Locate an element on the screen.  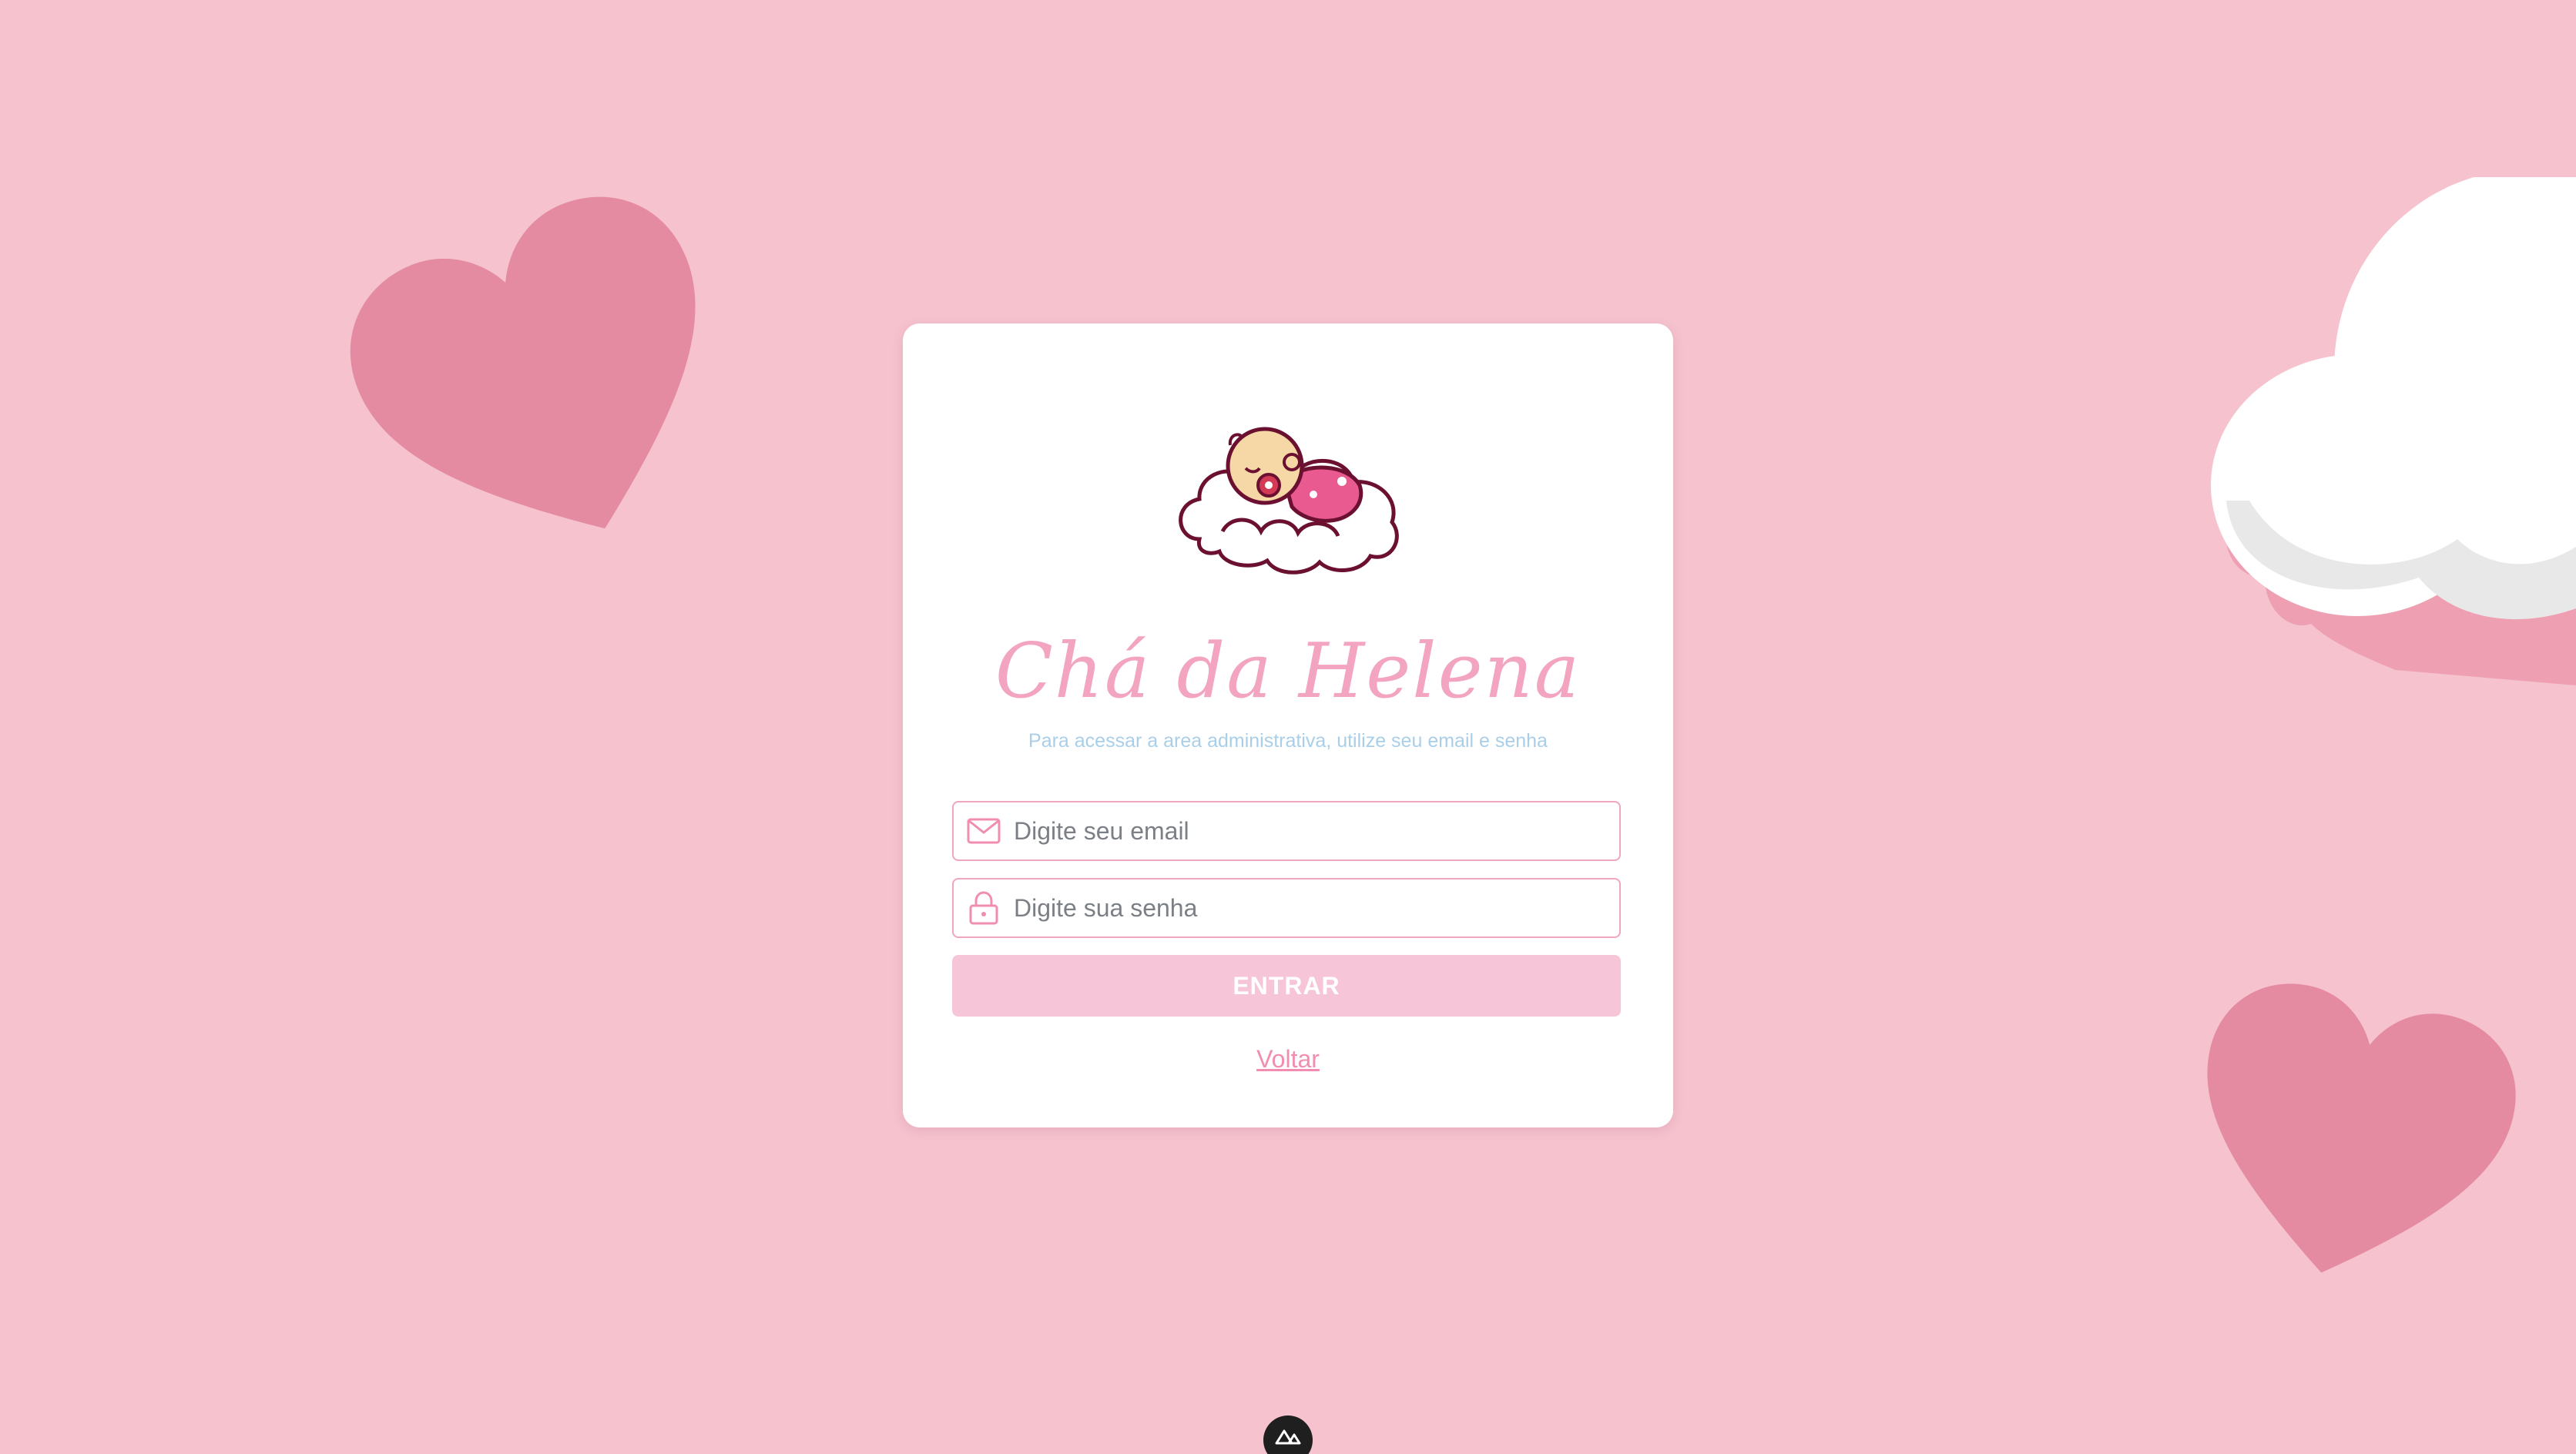
envelope-icon is located at coordinates (983, 831).